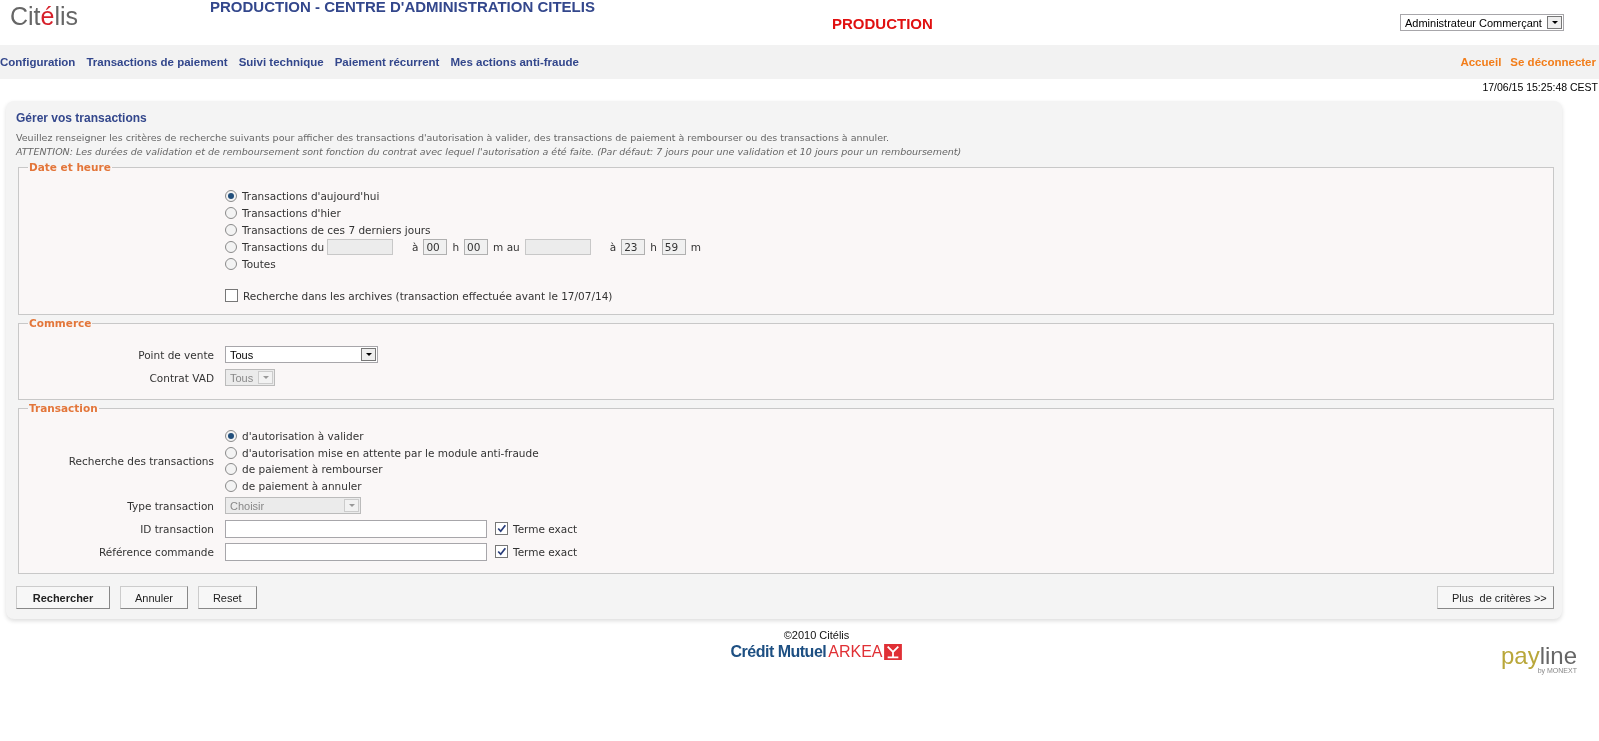 This screenshot has height=741, width=1599. What do you see at coordinates (176, 528) in the screenshot?
I see `field-label: ID transaction` at bounding box center [176, 528].